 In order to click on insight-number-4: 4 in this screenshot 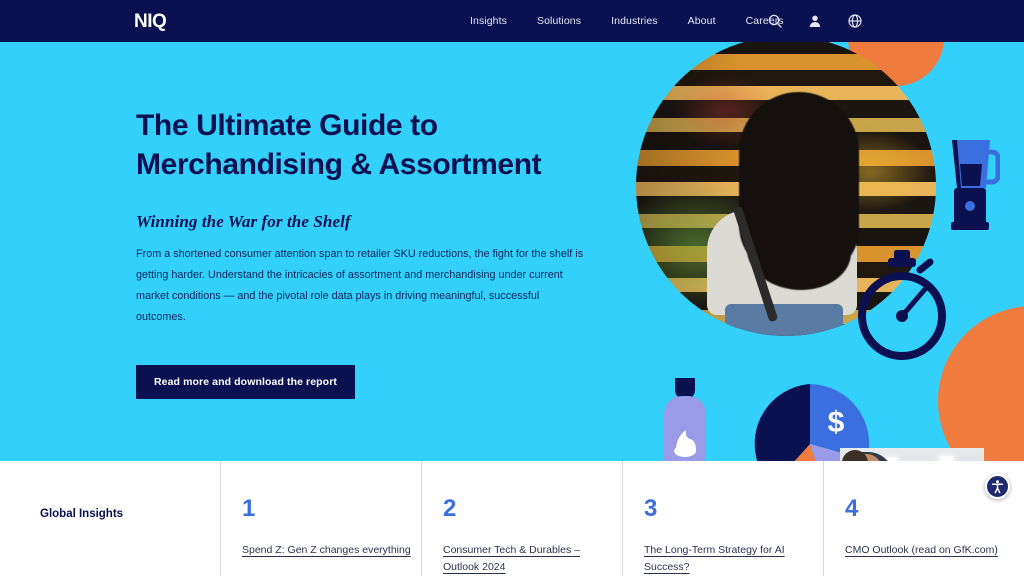, I will do `click(852, 508)`.